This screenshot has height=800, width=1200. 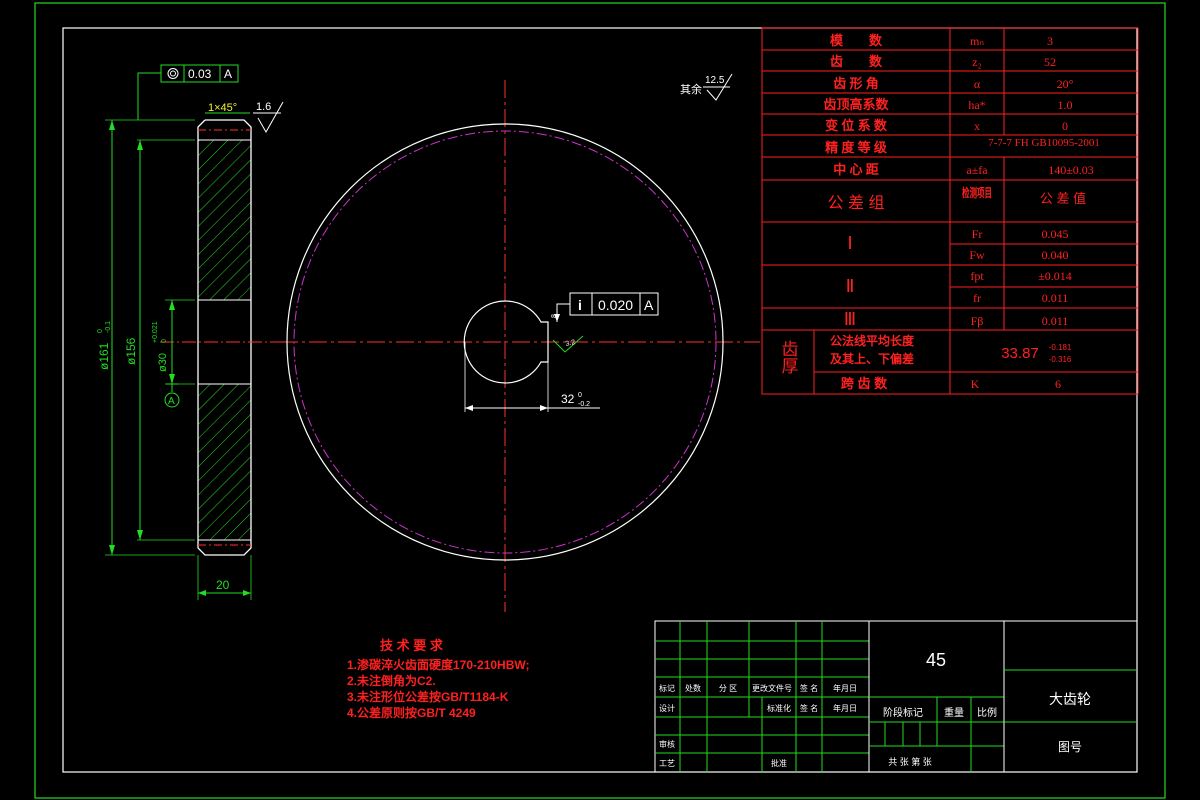 I want to click on process-label: 工艺, so click(x=667, y=763).